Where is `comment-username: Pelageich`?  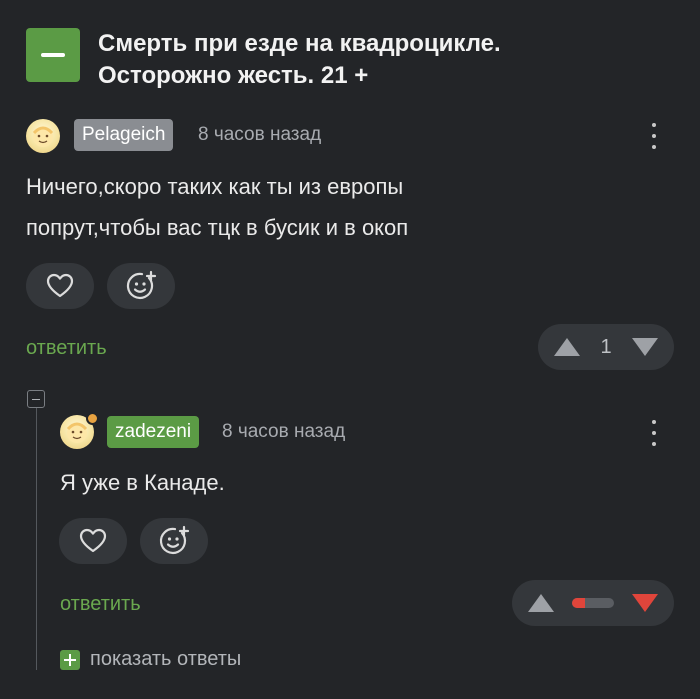 comment-username: Pelageich is located at coordinates (124, 135).